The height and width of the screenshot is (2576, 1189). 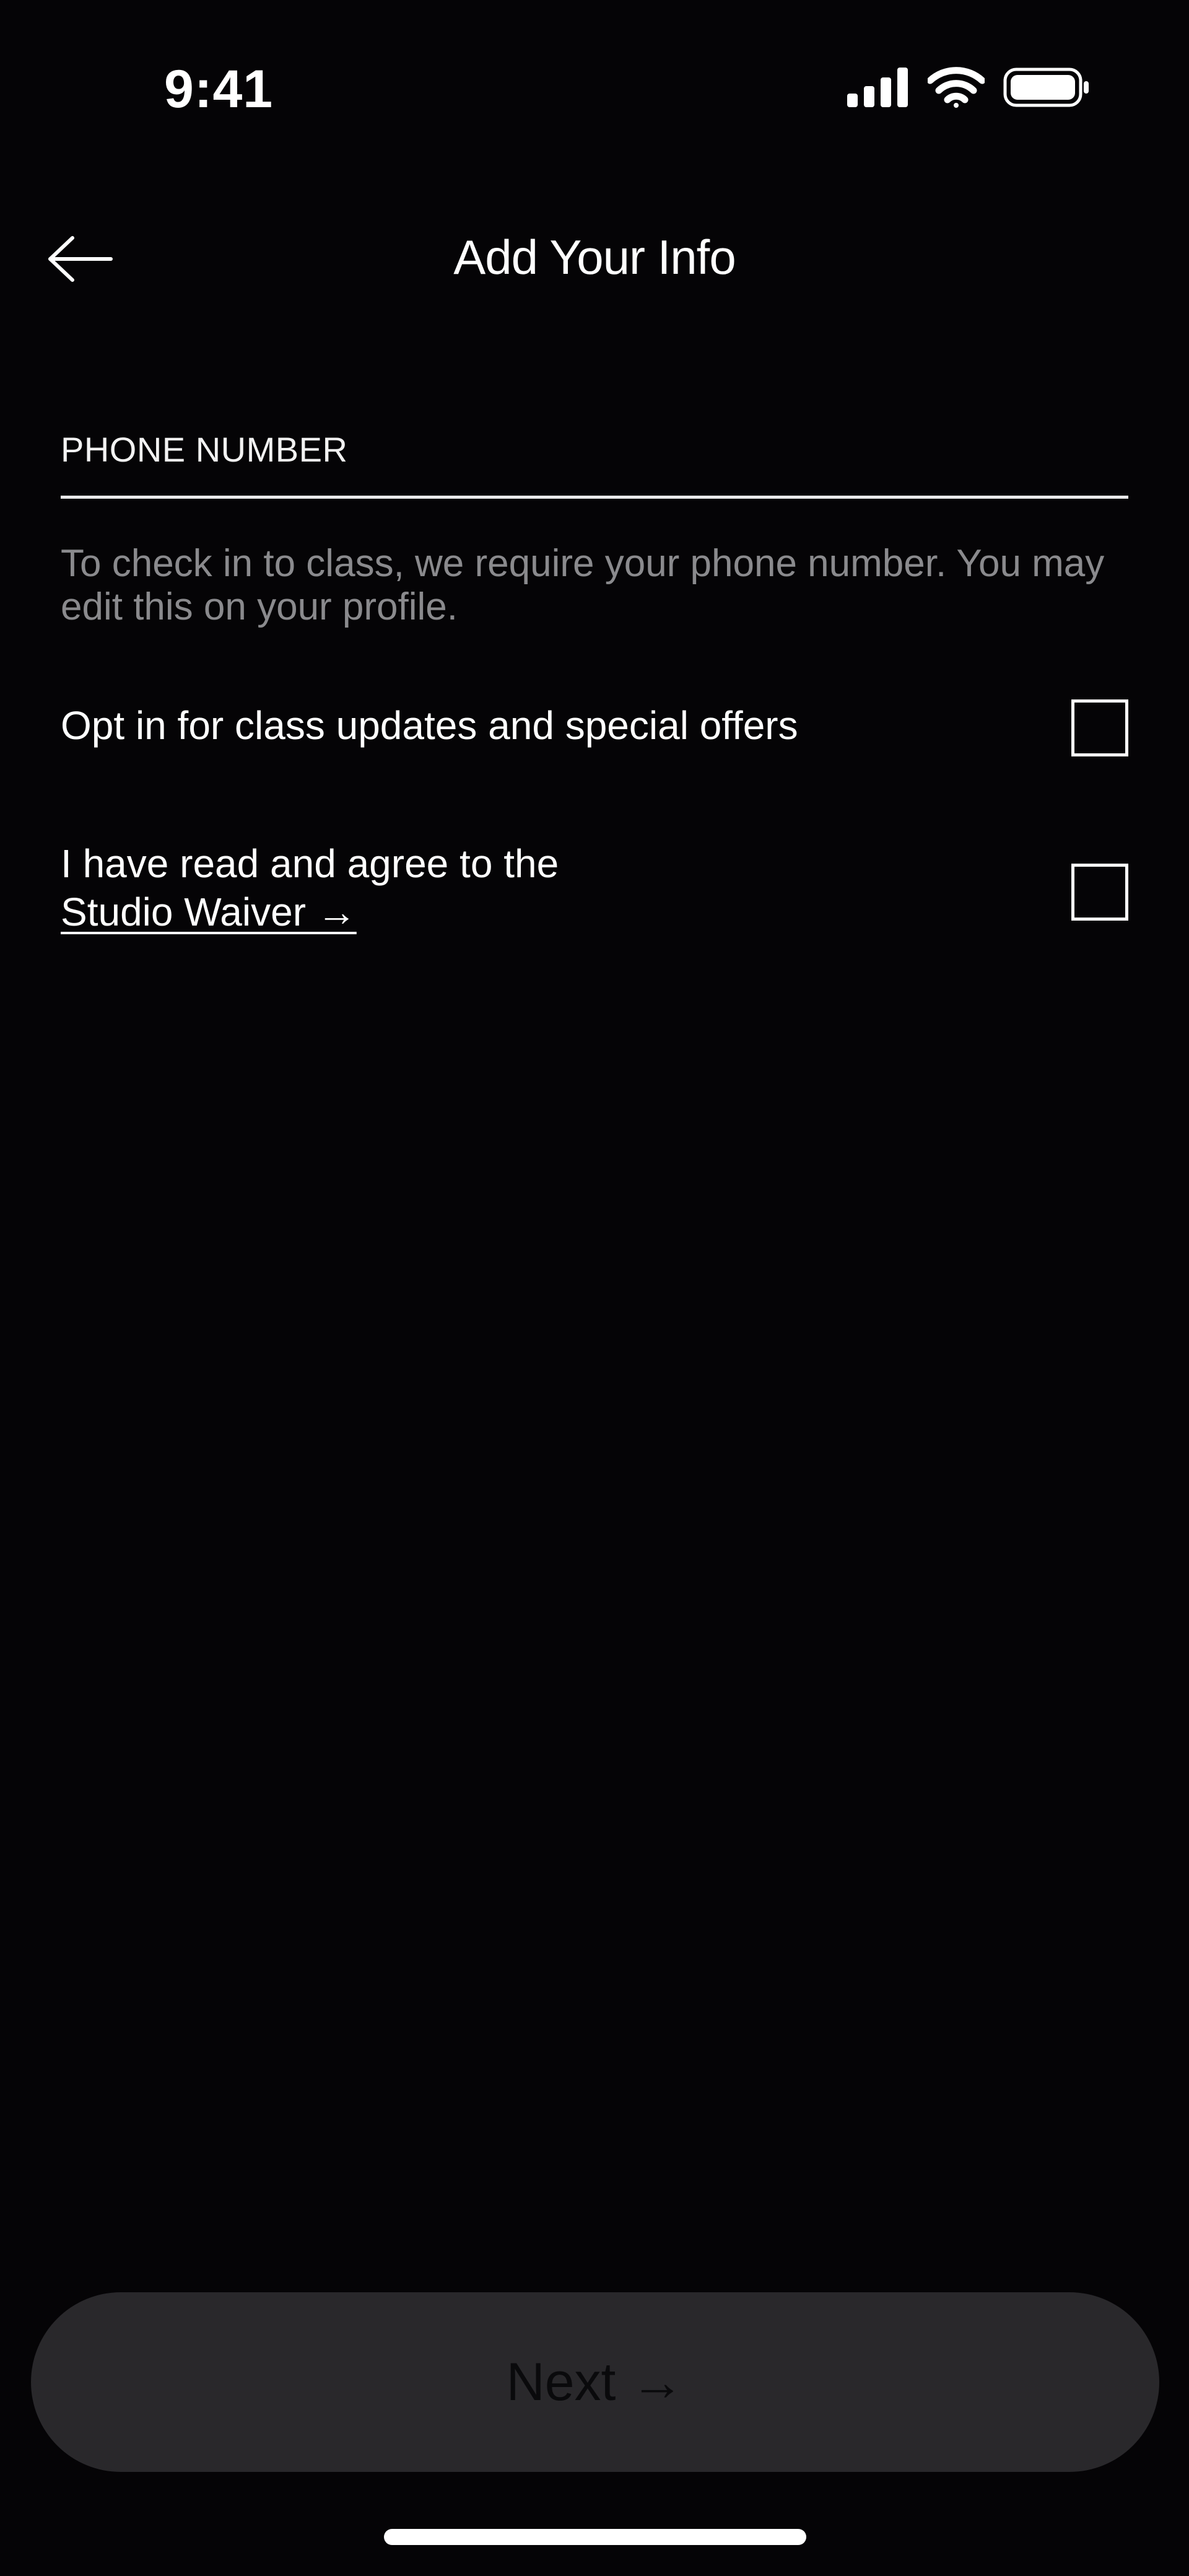 I want to click on status-bar: 9:41, so click(x=594, y=80).